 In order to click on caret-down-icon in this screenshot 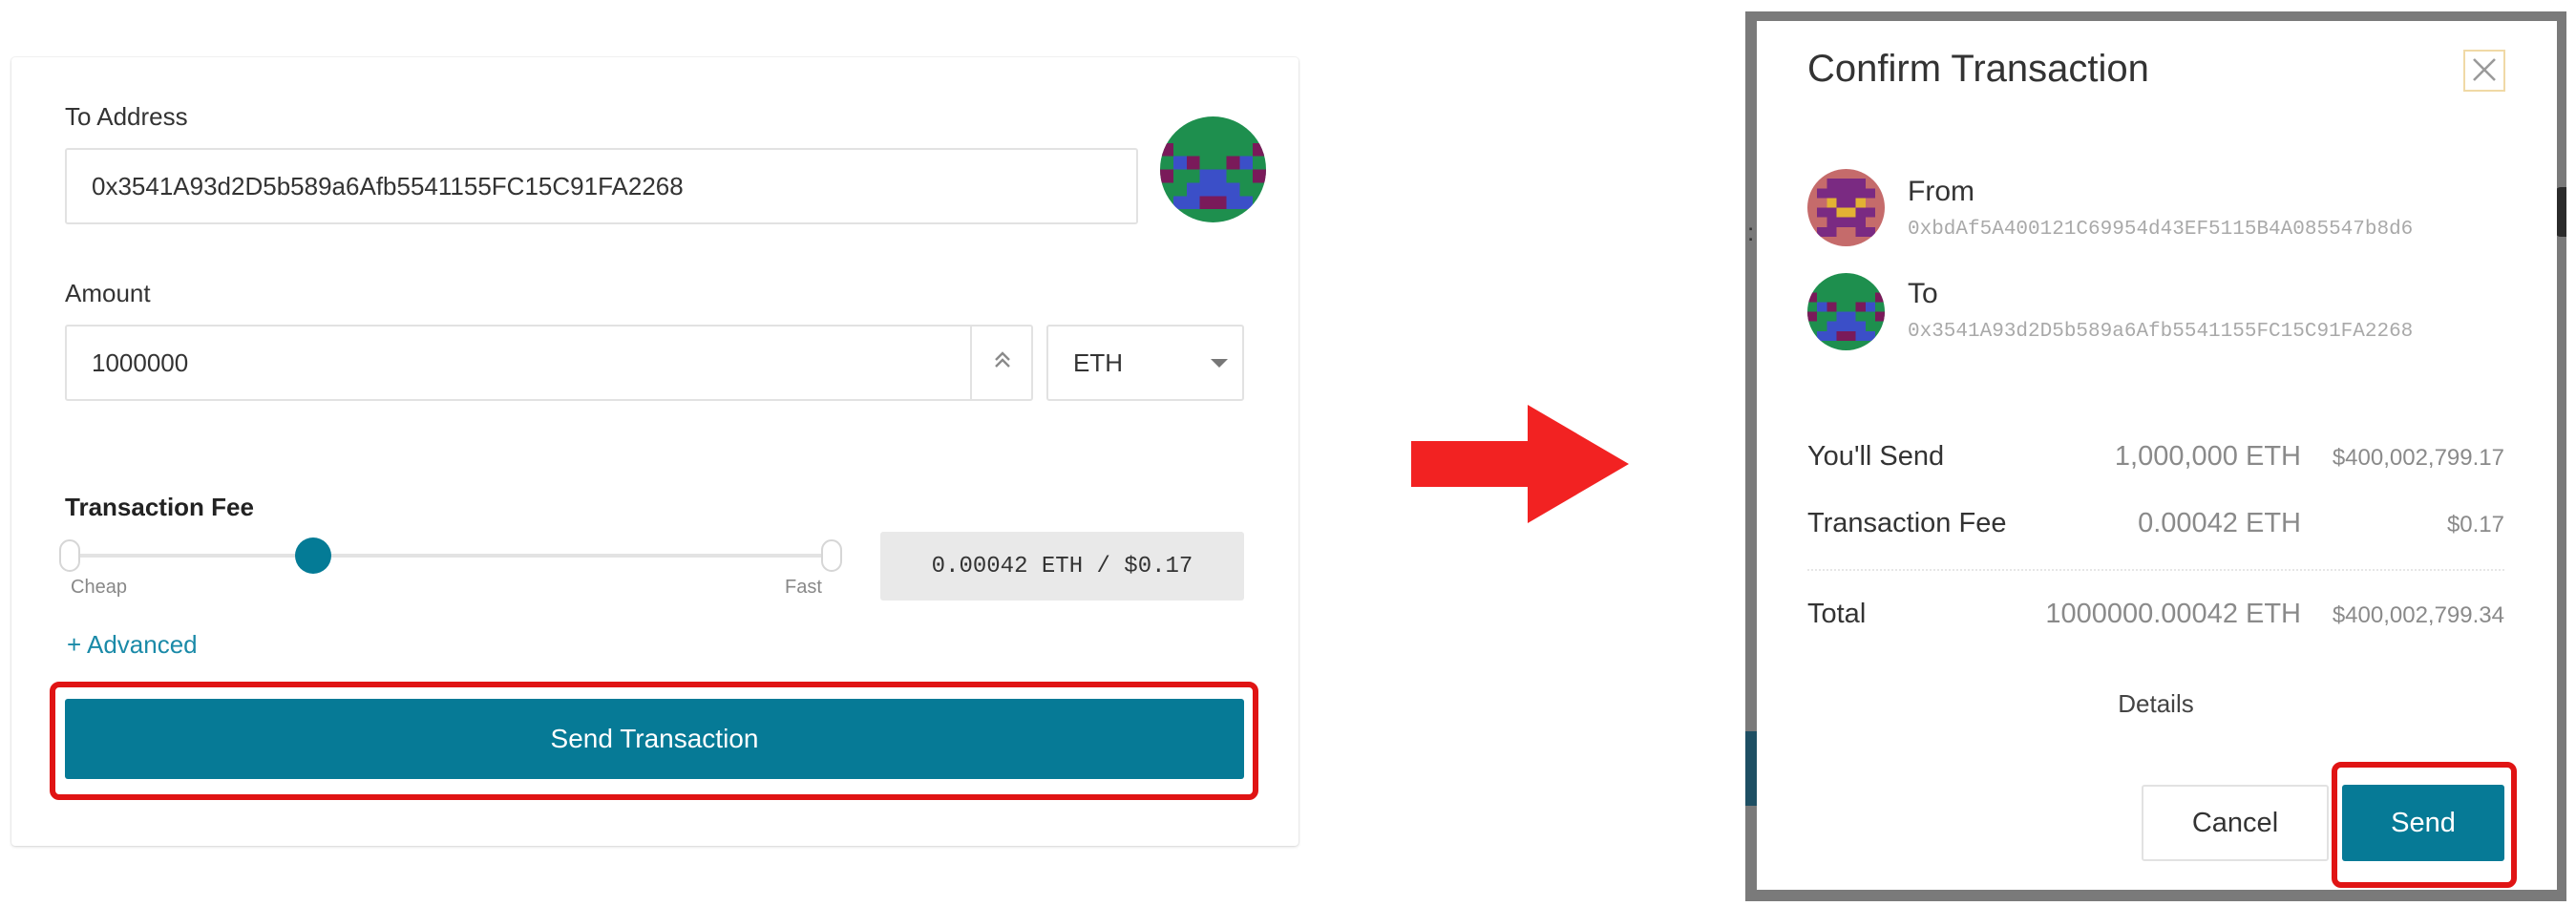, I will do `click(1219, 363)`.